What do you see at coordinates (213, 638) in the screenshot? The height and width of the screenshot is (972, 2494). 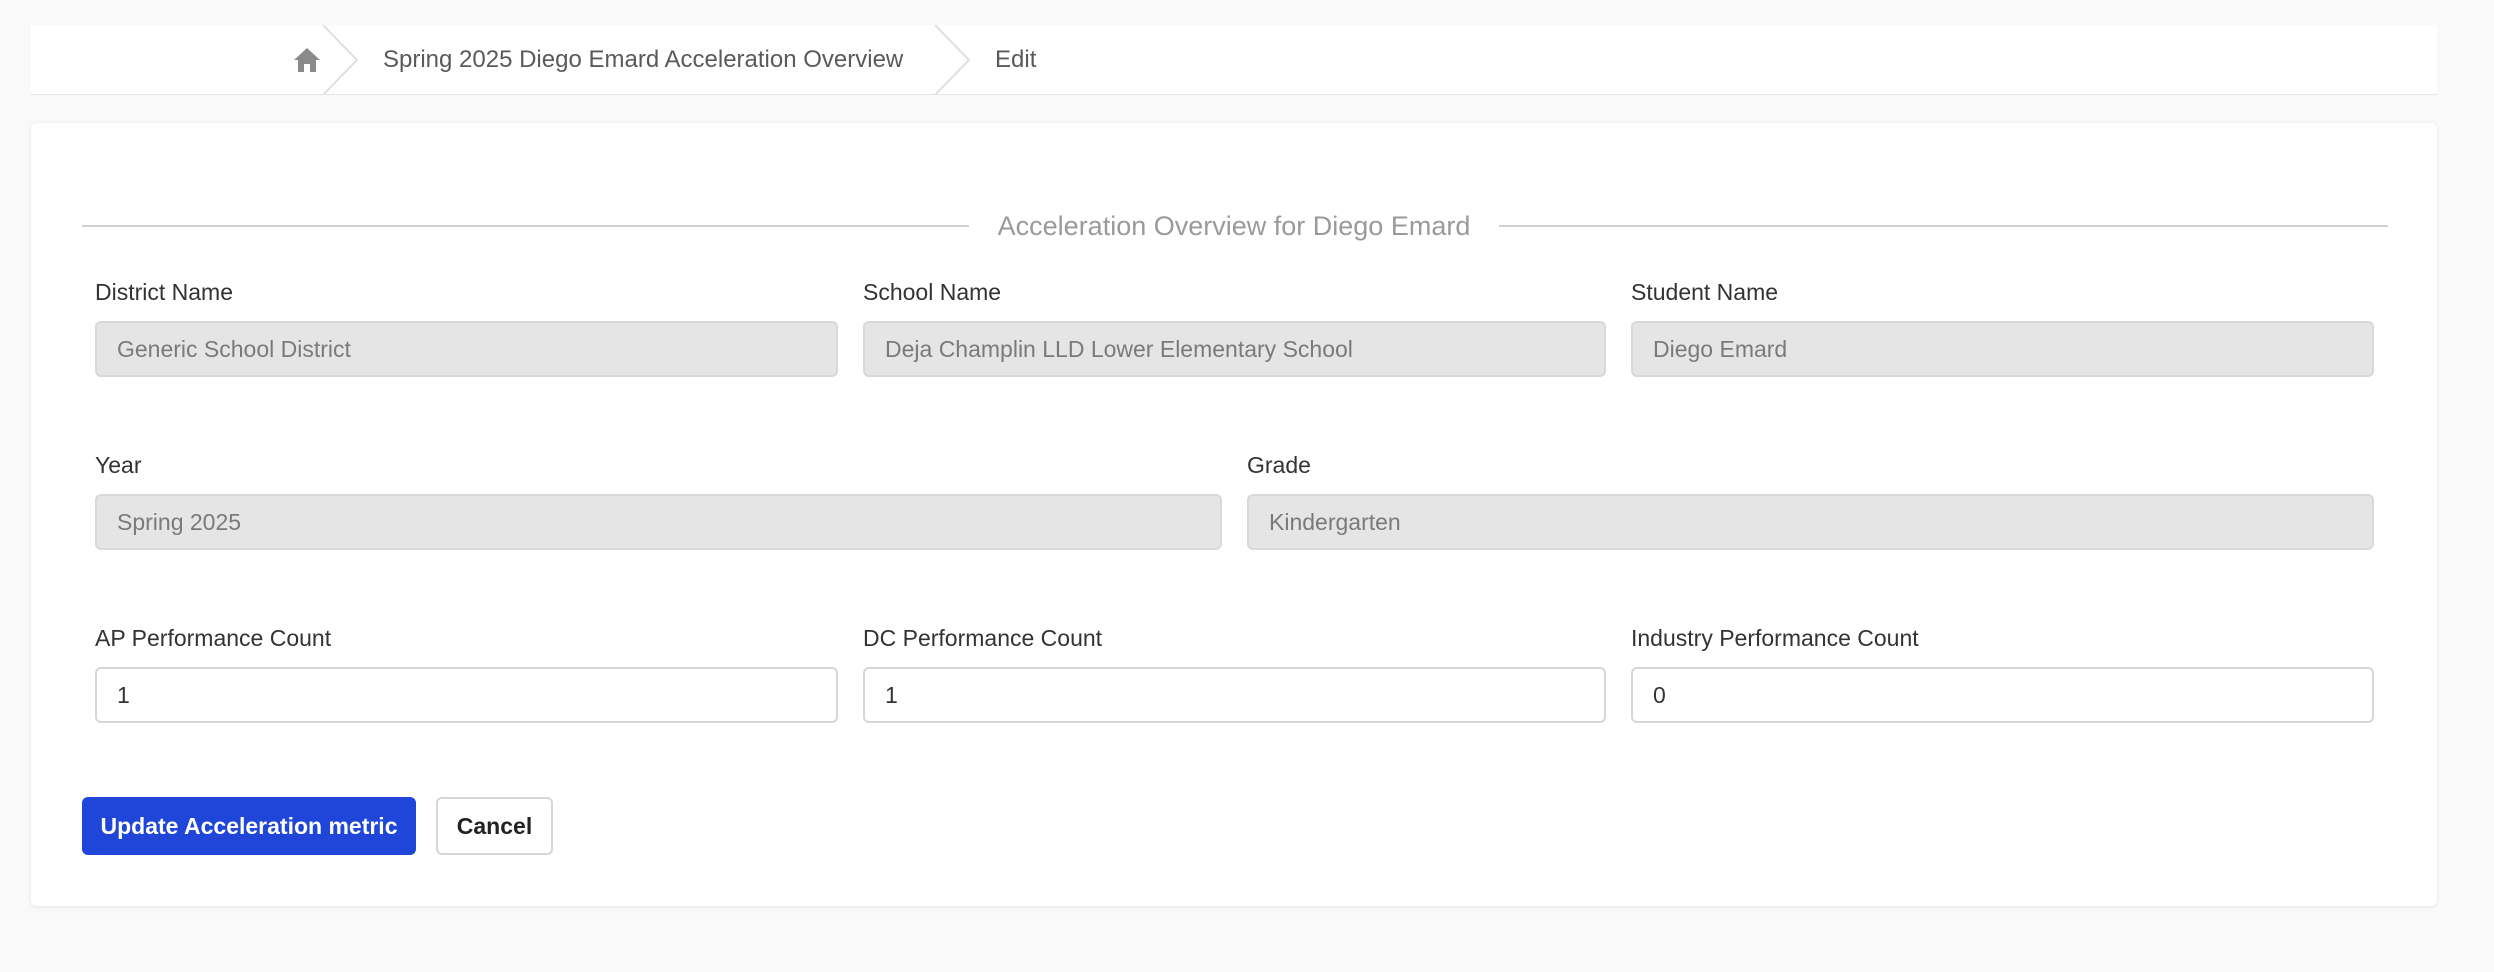 I see `ap-count-label: AP Performance Count` at bounding box center [213, 638].